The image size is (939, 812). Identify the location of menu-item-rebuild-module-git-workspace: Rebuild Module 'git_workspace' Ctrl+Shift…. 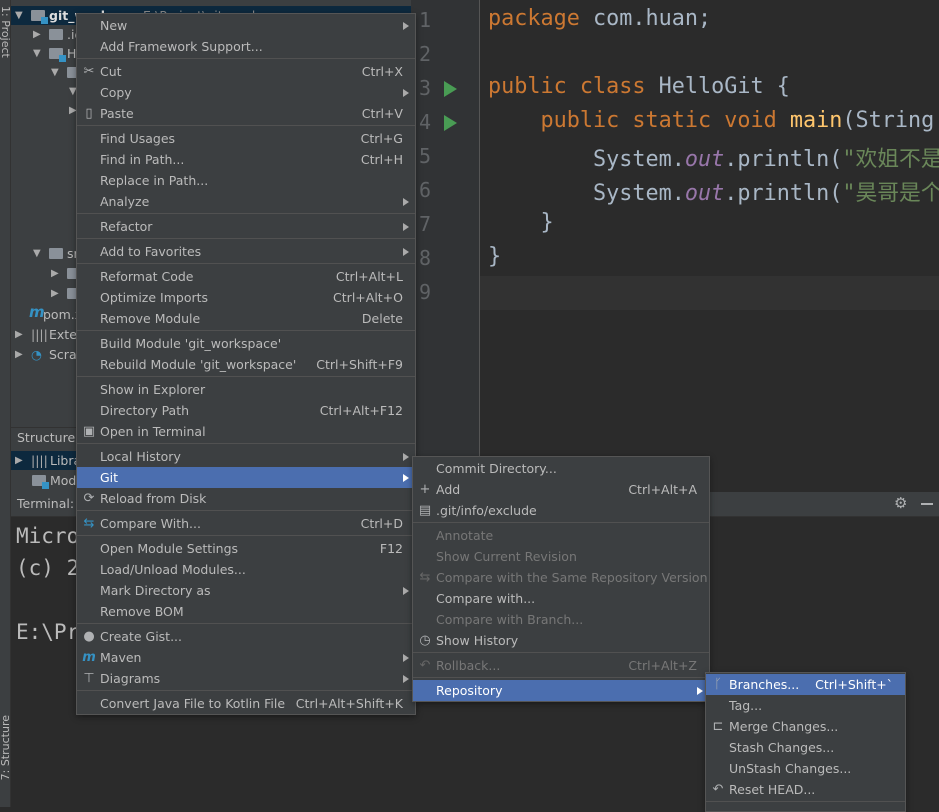
(246, 364).